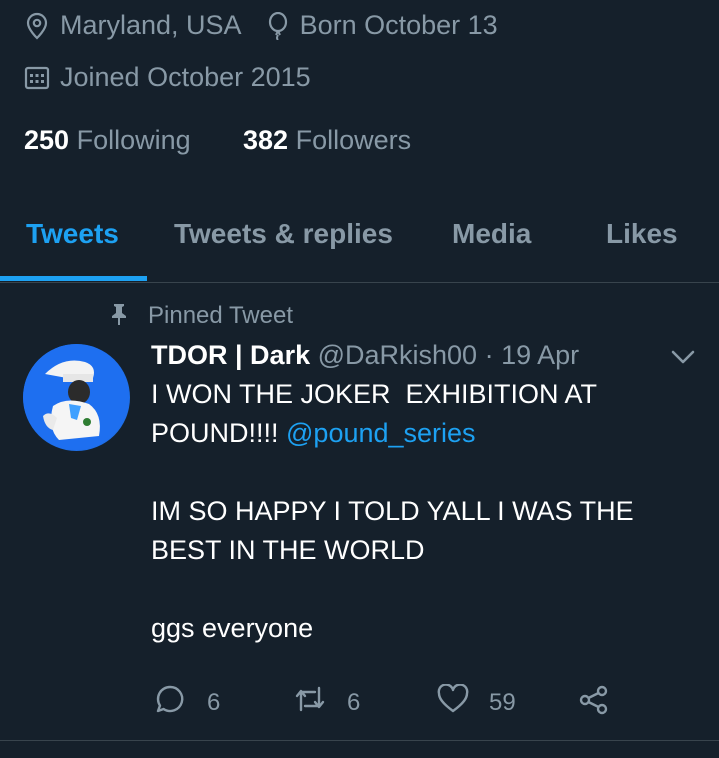  Describe the element at coordinates (170, 702) in the screenshot. I see `reply-icon` at that location.